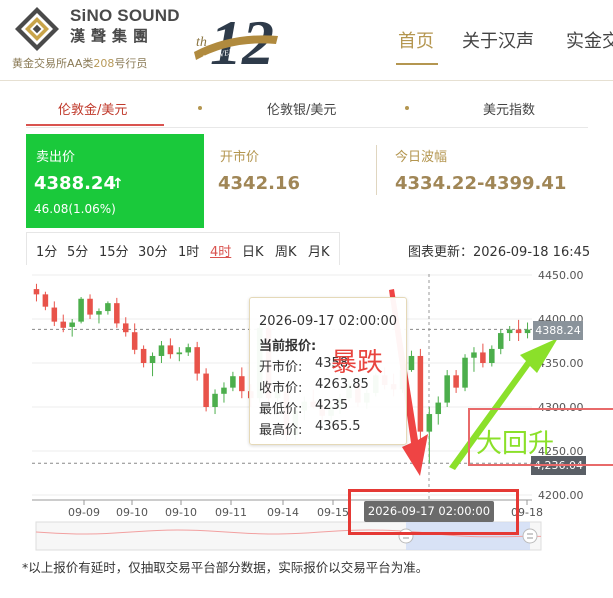 The height and width of the screenshot is (598, 613). I want to click on brand-name-cn: 漢聲集團, so click(112, 36).